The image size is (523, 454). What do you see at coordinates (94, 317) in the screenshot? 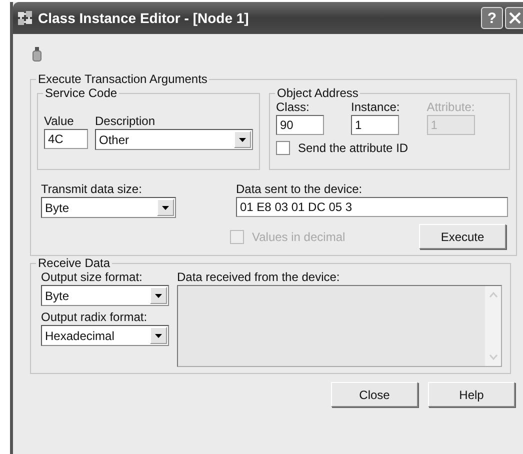
I see `field-label: Output radix format:` at bounding box center [94, 317].